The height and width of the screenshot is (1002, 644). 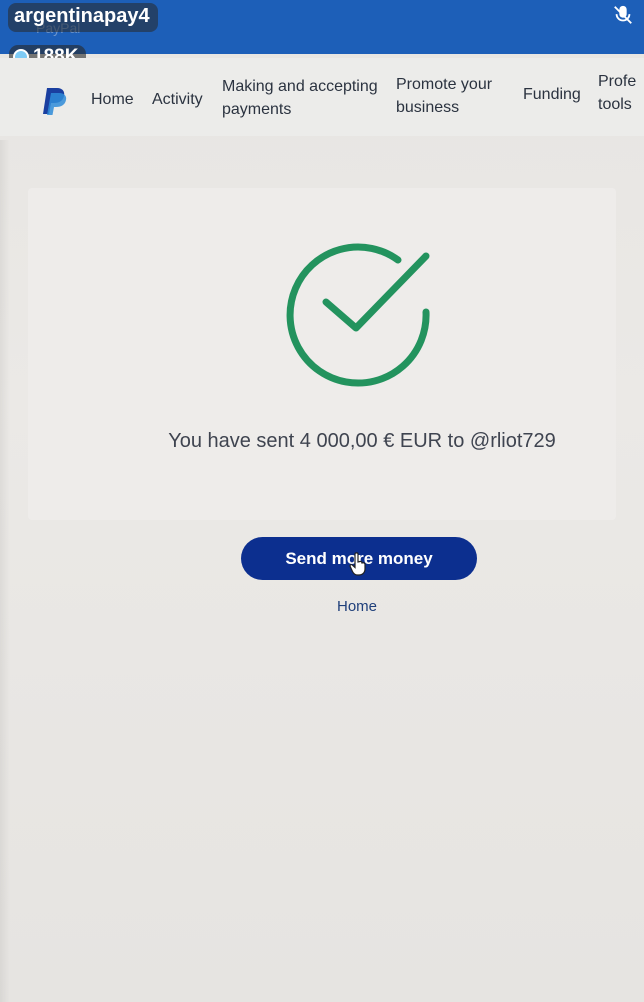 I want to click on screen-edge-shadow, so click(x=5, y=571).